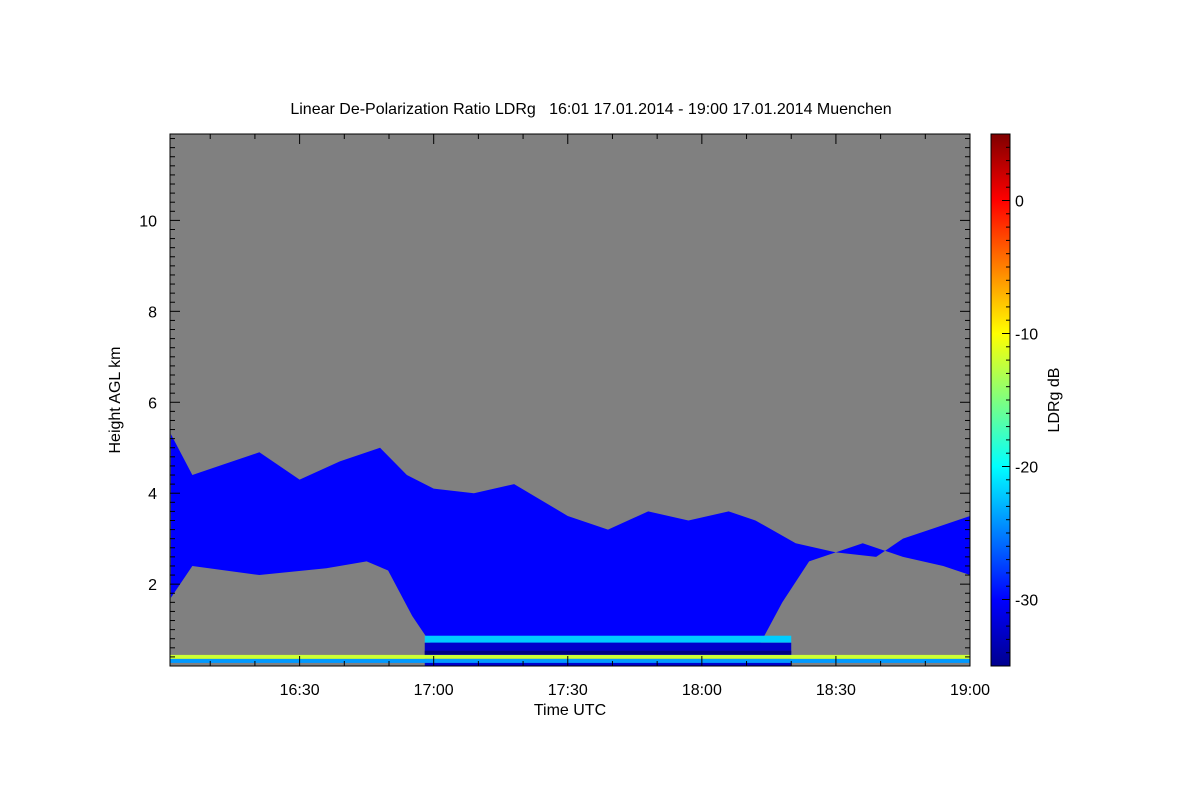  I want to click on y-tick-label: 4, so click(152, 494).